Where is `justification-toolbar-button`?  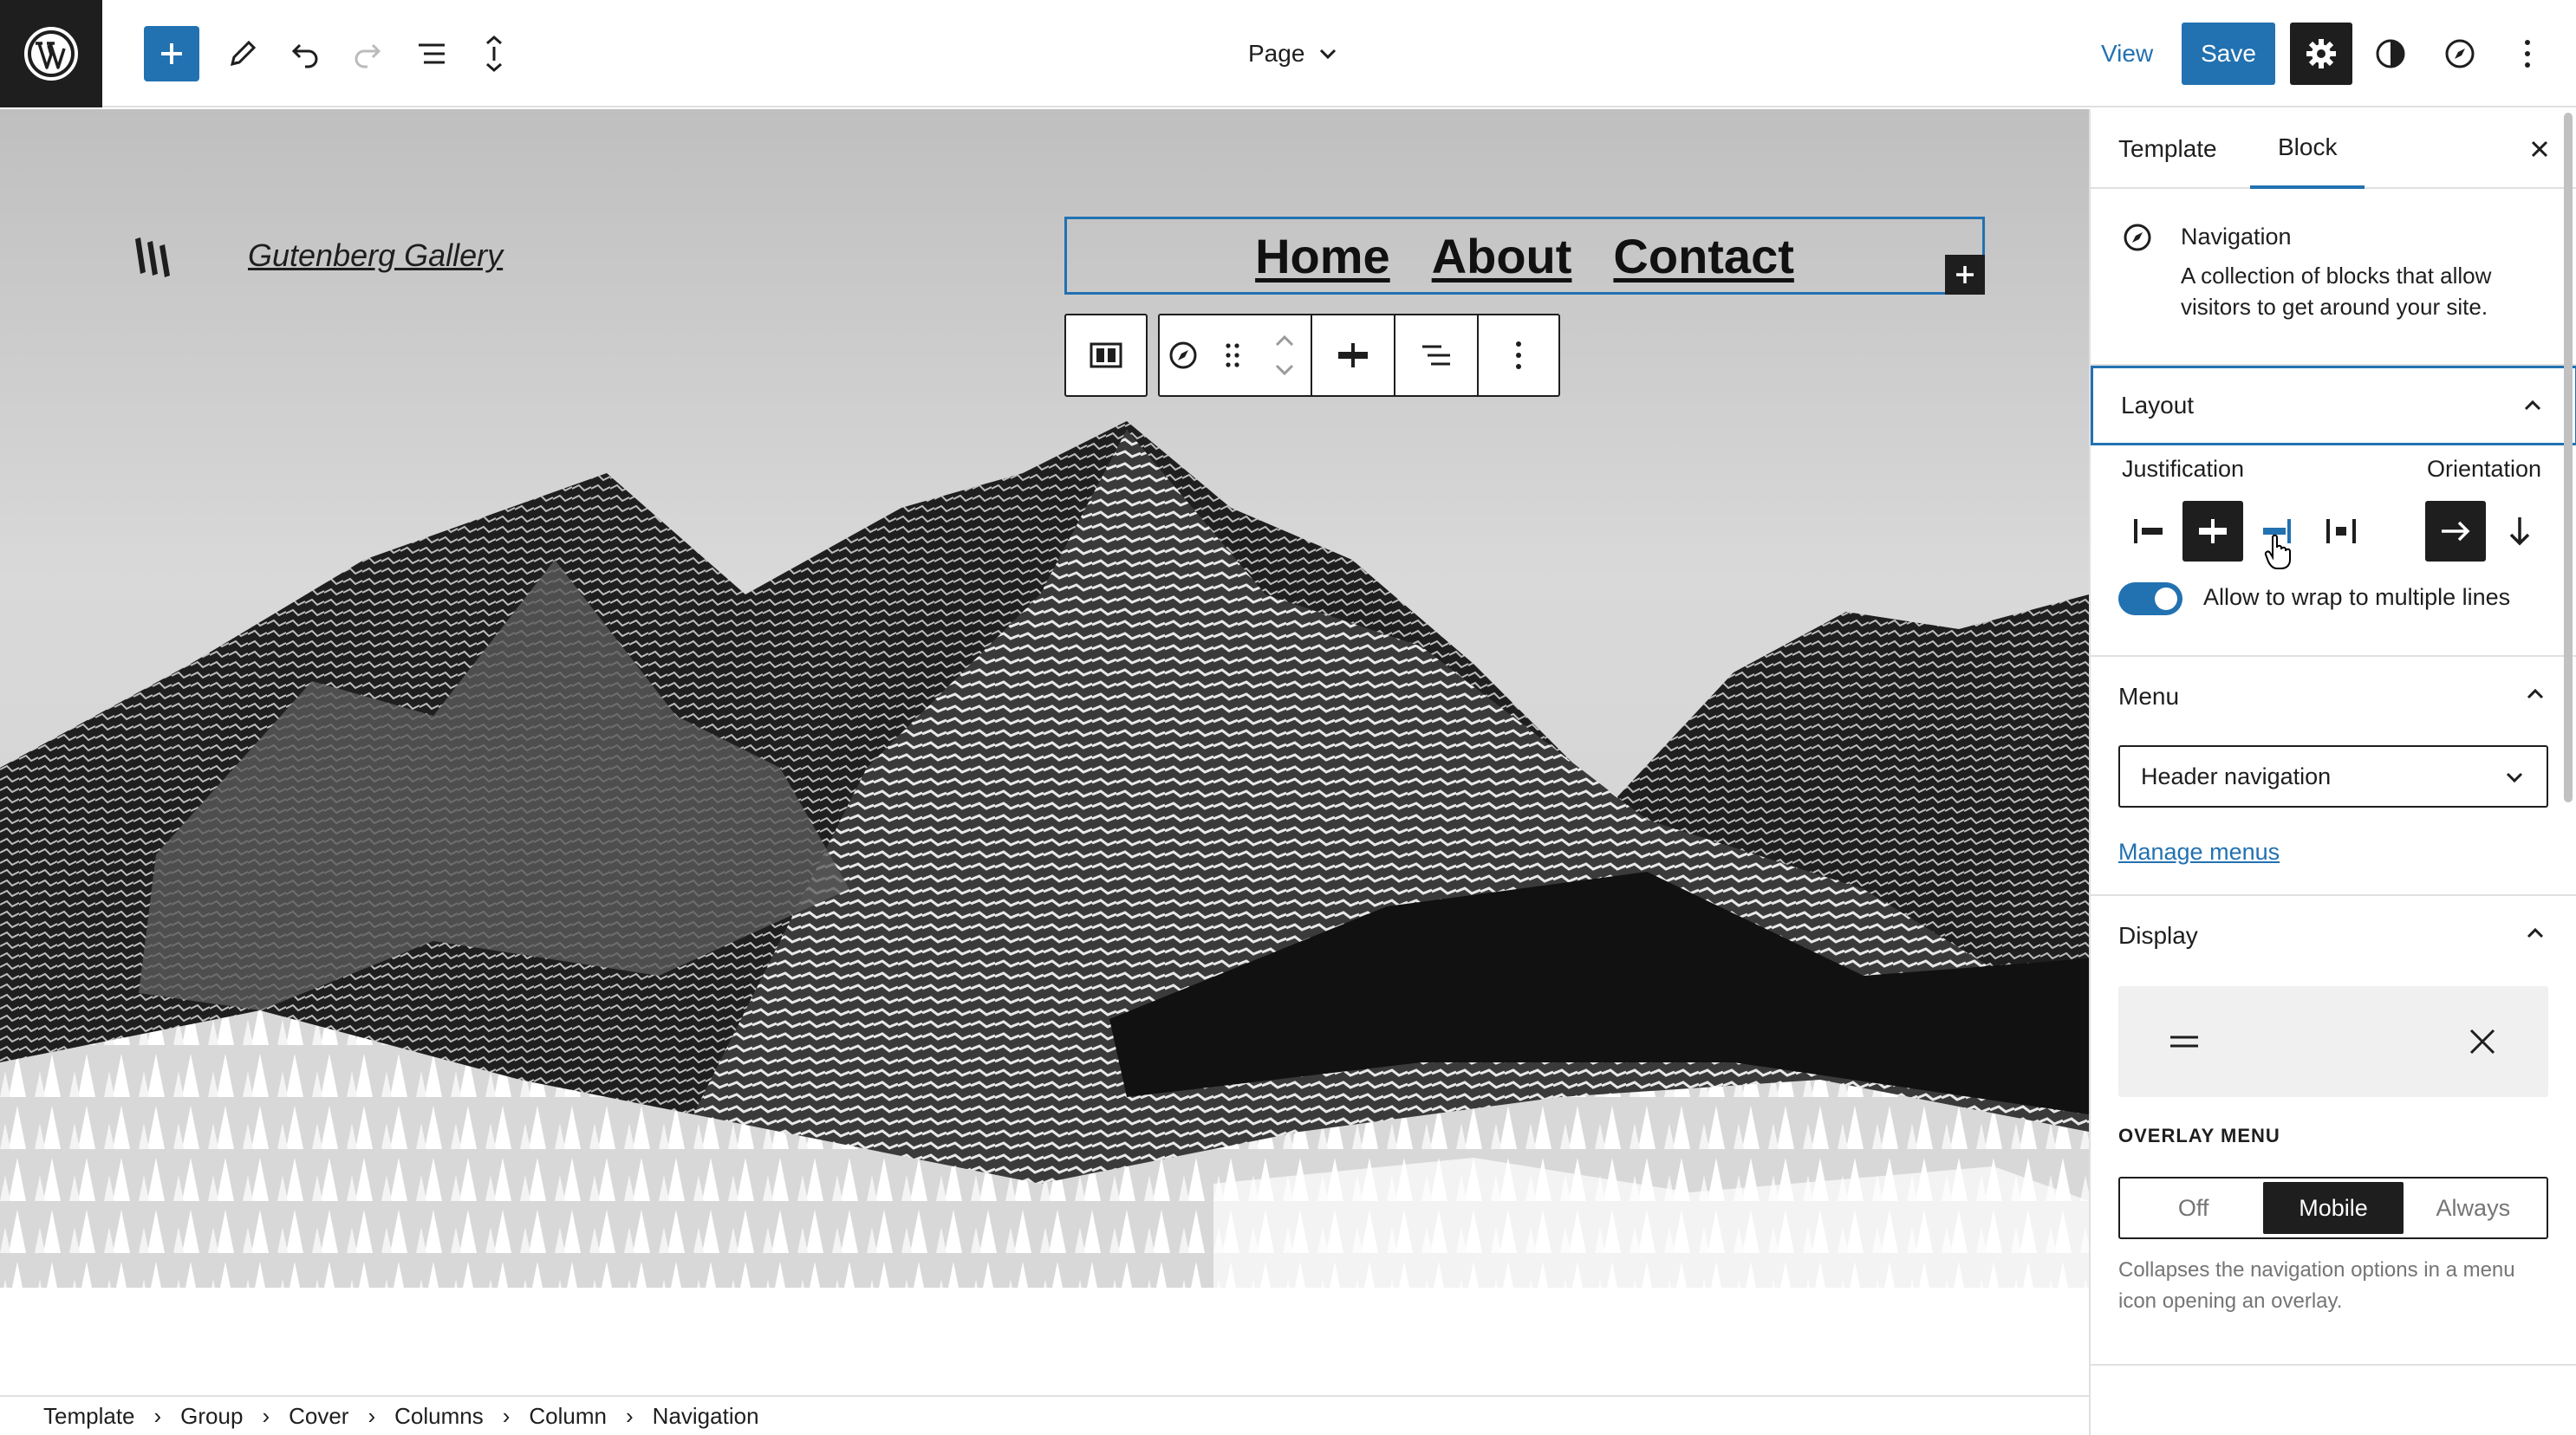
justification-toolbar-button is located at coordinates (1353, 355).